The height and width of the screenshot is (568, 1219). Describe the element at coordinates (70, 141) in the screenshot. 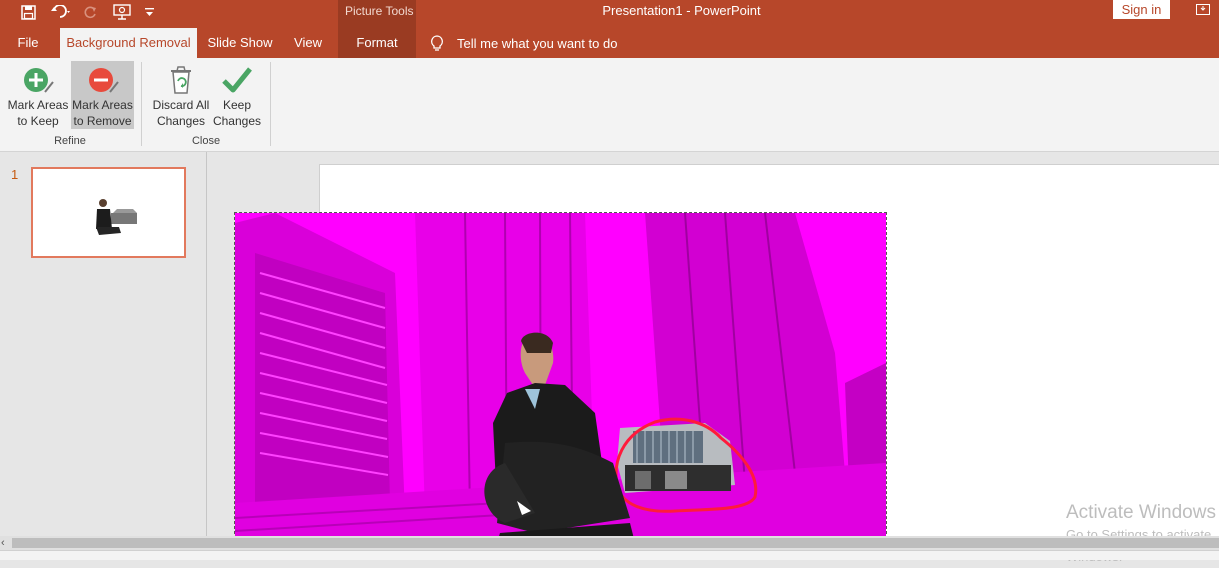

I see `group-label-refine: Refine` at that location.